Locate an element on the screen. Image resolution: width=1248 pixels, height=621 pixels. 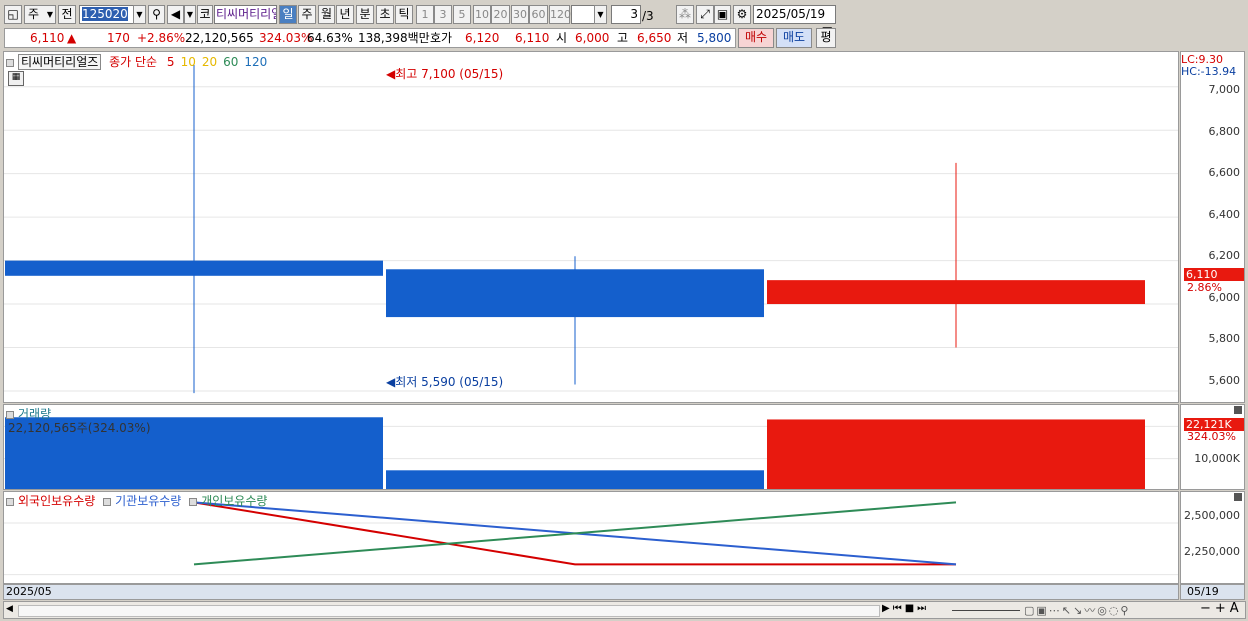
price-change: 170 is located at coordinates (118, 38).